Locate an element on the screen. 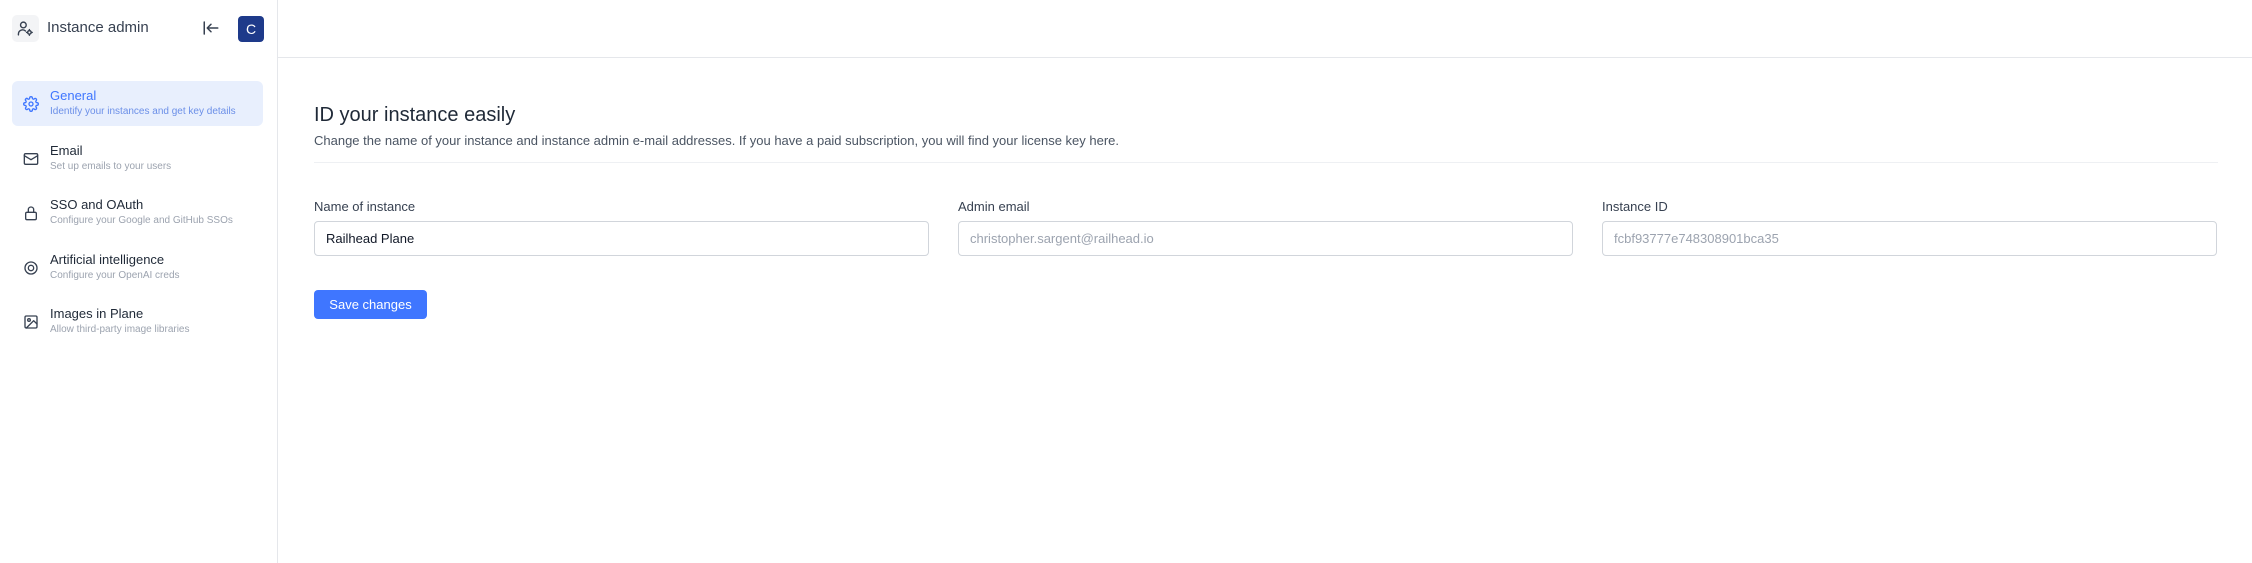 The image size is (2252, 563). instance-id-label: Instance ID is located at coordinates (1635, 206).